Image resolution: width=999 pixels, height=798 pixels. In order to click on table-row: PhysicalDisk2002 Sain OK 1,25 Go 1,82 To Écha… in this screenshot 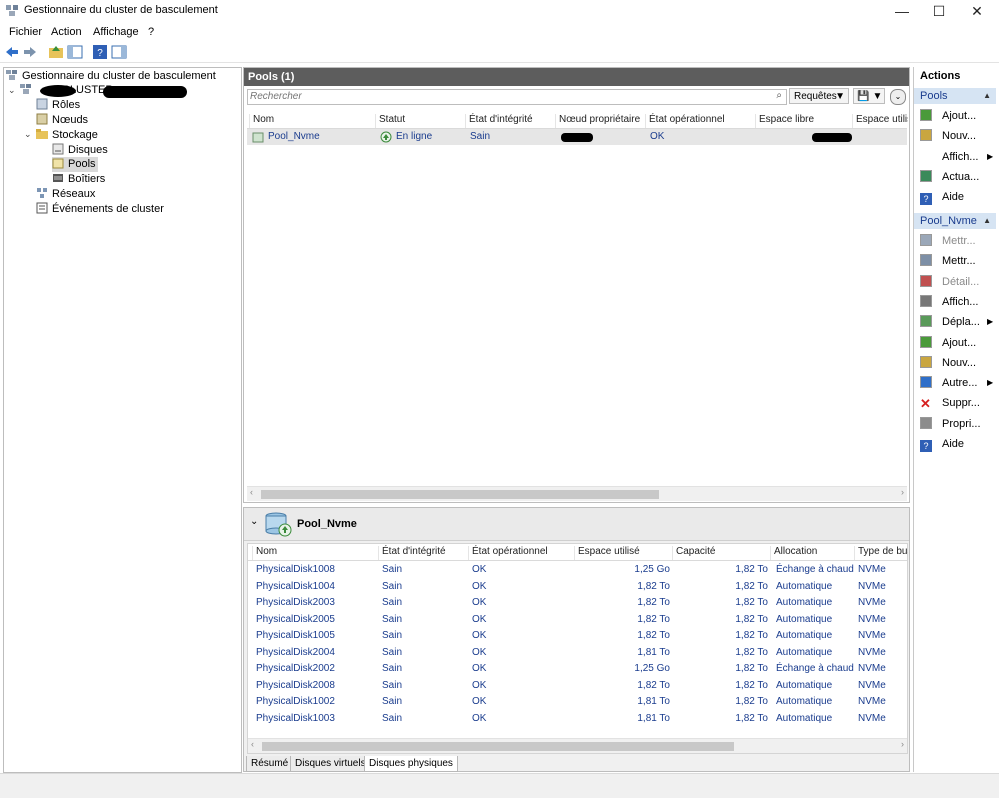, I will do `click(577, 669)`.